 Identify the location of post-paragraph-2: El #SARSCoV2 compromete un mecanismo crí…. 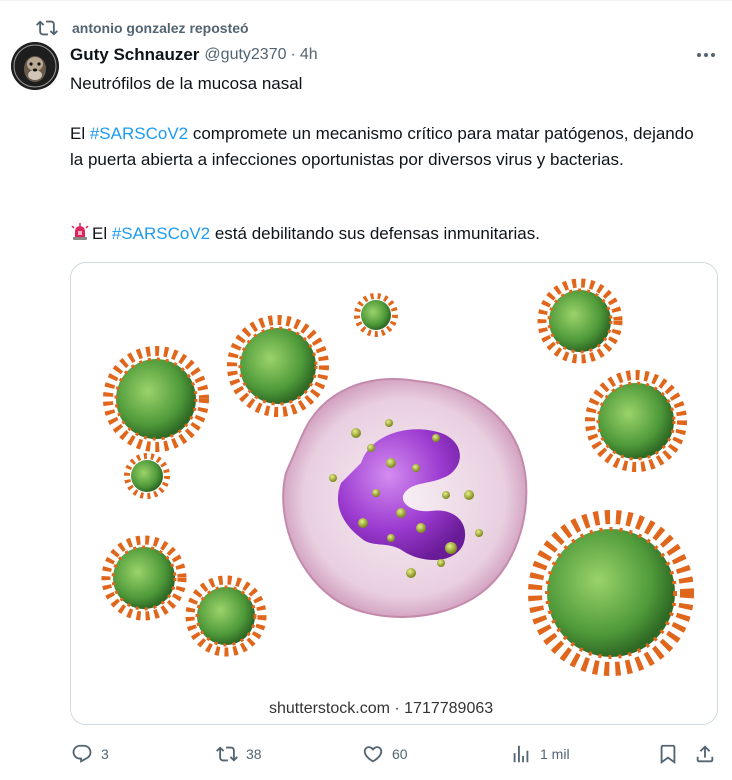
(385, 147).